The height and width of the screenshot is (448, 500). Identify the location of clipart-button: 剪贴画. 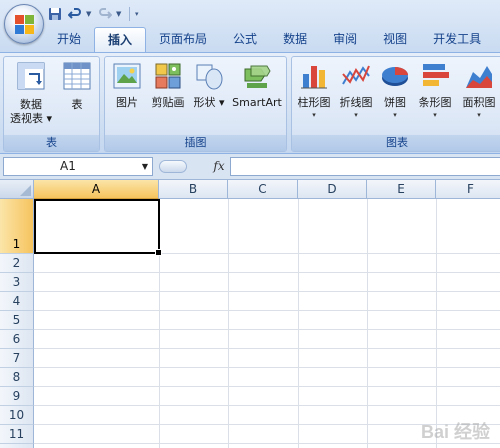
(168, 85).